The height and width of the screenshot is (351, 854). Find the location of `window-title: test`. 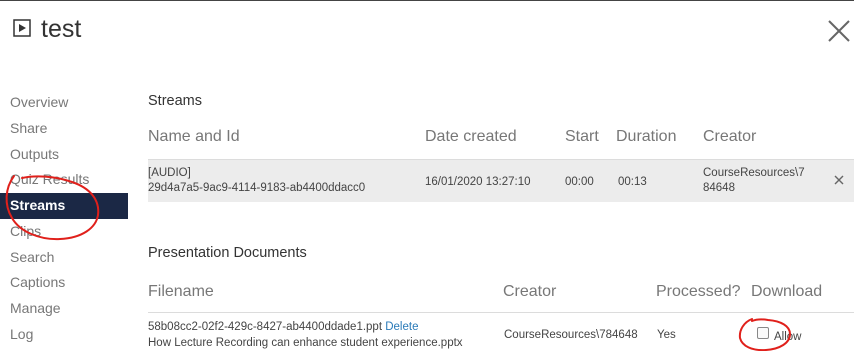

window-title: test is located at coordinates (61, 29).